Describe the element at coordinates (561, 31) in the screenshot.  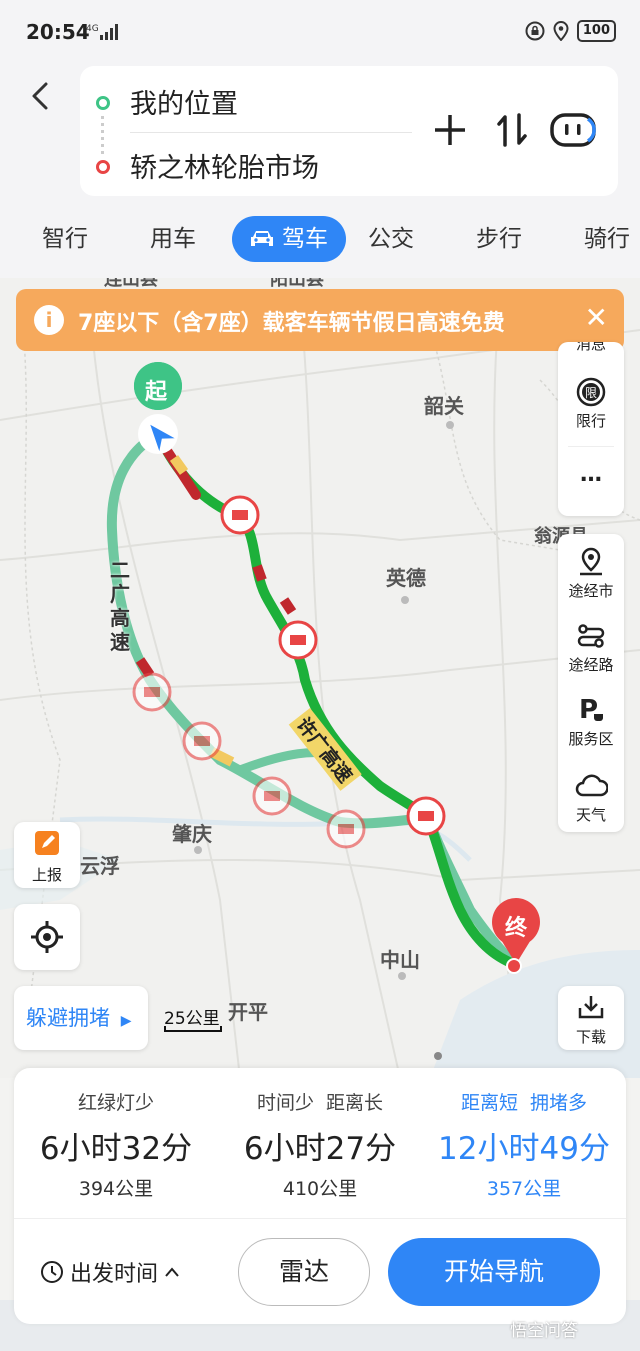
I see `location-icon` at that location.